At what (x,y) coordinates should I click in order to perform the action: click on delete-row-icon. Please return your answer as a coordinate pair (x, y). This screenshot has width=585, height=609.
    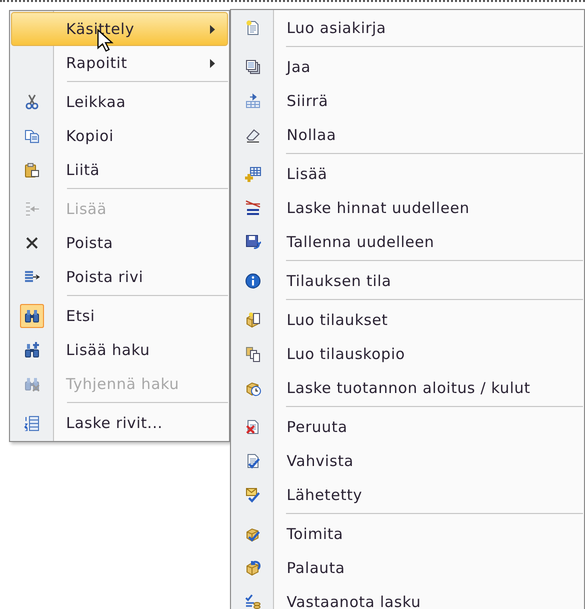
    Looking at the image, I should click on (32, 277).